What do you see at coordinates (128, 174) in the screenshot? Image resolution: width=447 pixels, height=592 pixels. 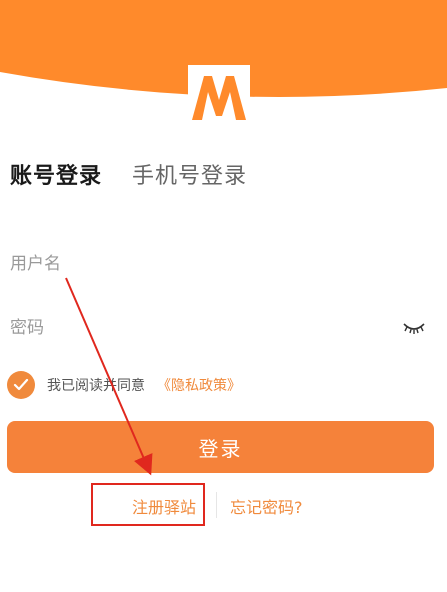 I see `login-tabs: 账号登录 手机号登录` at bounding box center [128, 174].